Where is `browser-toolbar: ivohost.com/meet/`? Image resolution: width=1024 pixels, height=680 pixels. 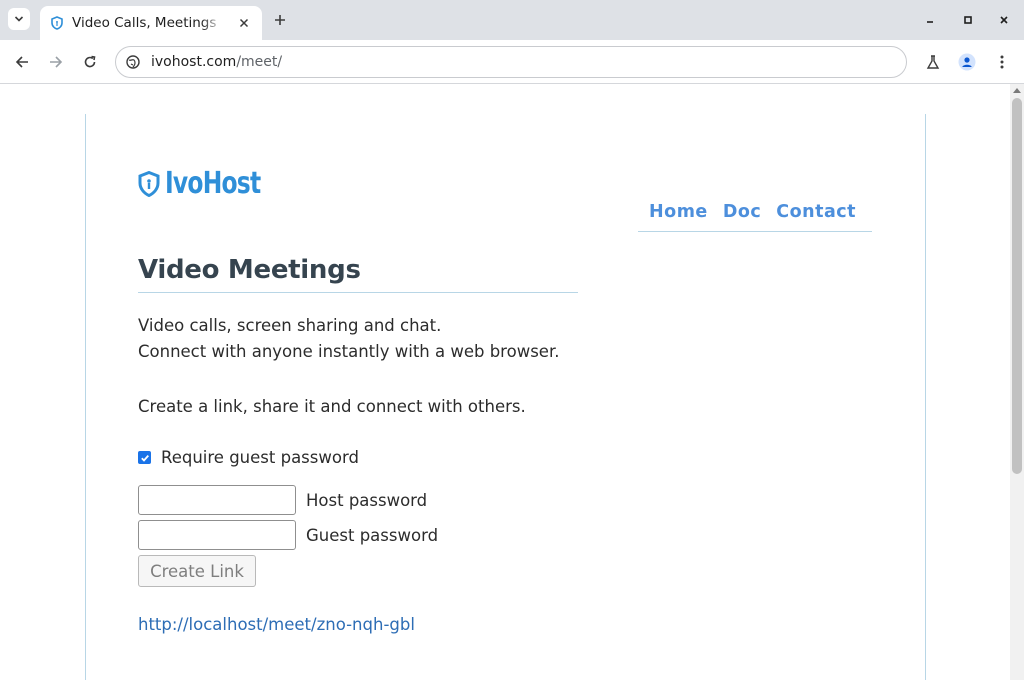 browser-toolbar: ivohost.com/meet/ is located at coordinates (512, 62).